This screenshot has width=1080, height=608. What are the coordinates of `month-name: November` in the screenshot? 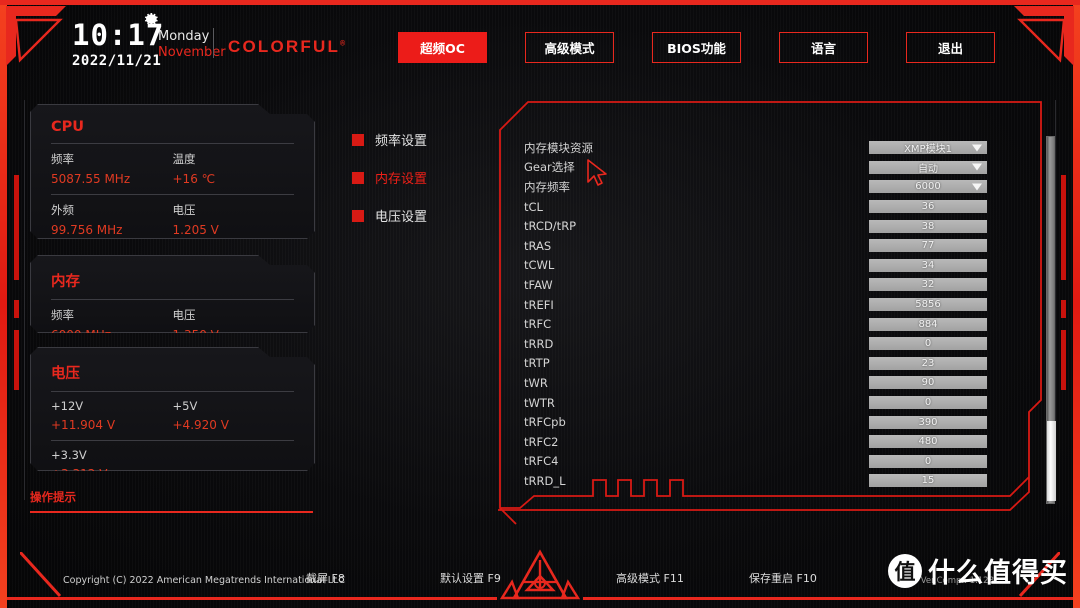 It's located at (192, 53).